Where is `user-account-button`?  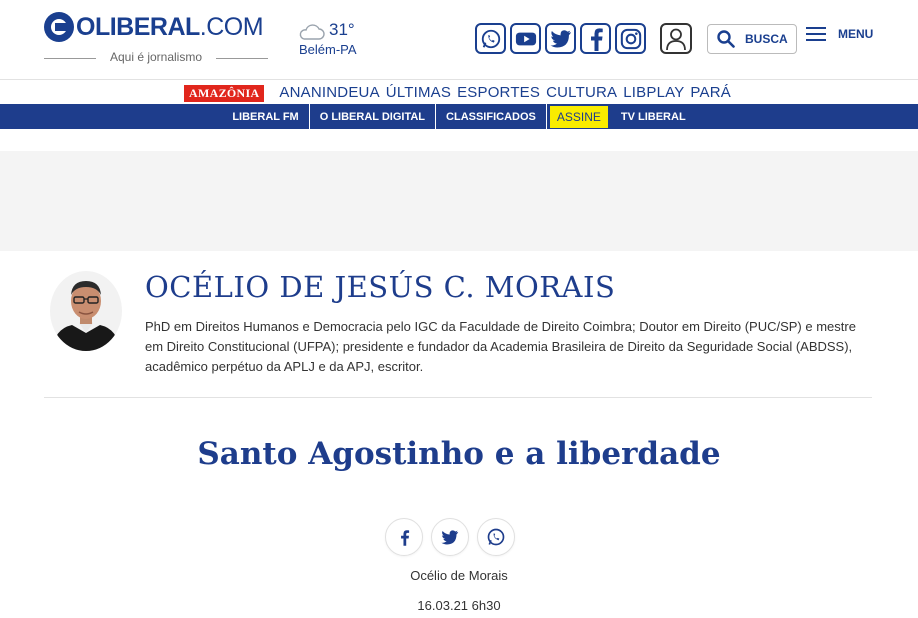 user-account-button is located at coordinates (676, 38).